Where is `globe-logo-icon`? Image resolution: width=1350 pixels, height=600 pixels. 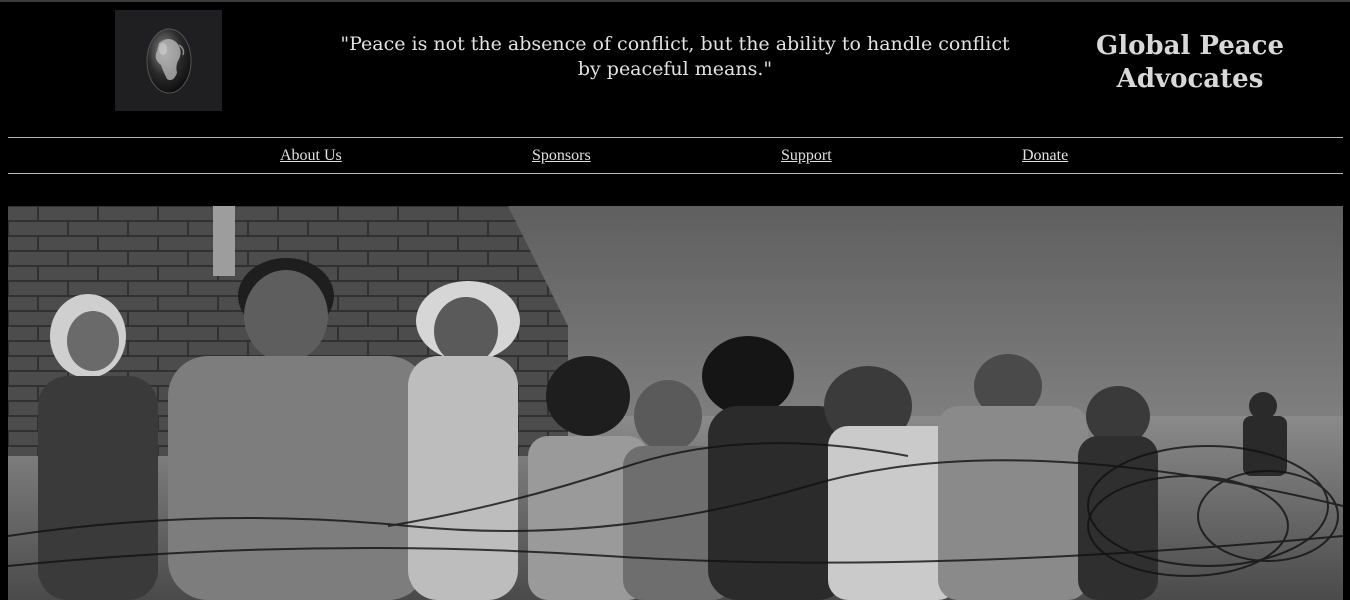
globe-logo-icon is located at coordinates (168, 60).